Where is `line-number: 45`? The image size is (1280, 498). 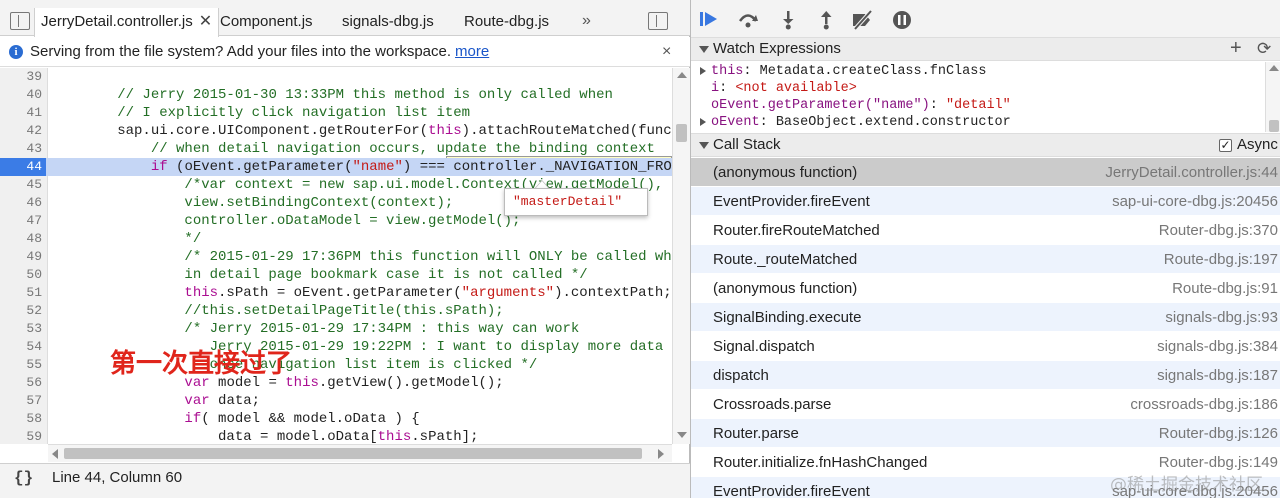 line-number: 45 is located at coordinates (21, 185).